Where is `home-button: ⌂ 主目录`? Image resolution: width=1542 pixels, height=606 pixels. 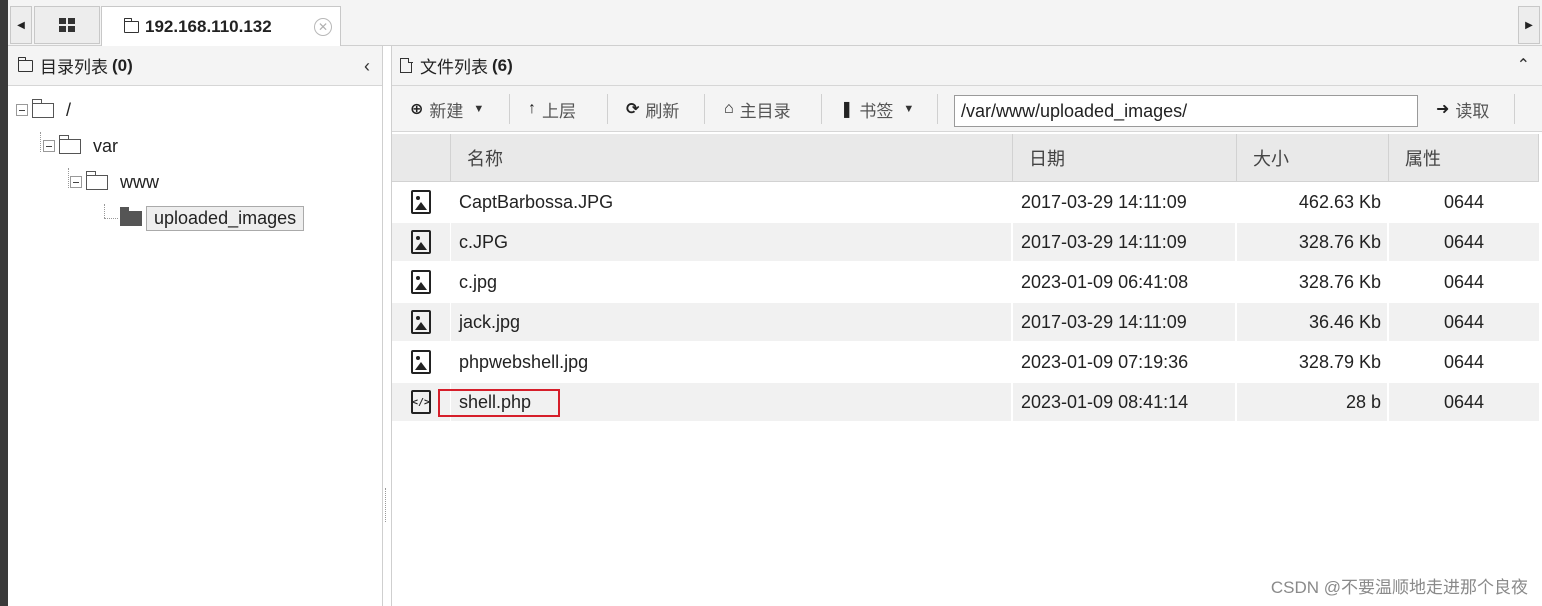
home-button: ⌂ 主目录 is located at coordinates (757, 109).